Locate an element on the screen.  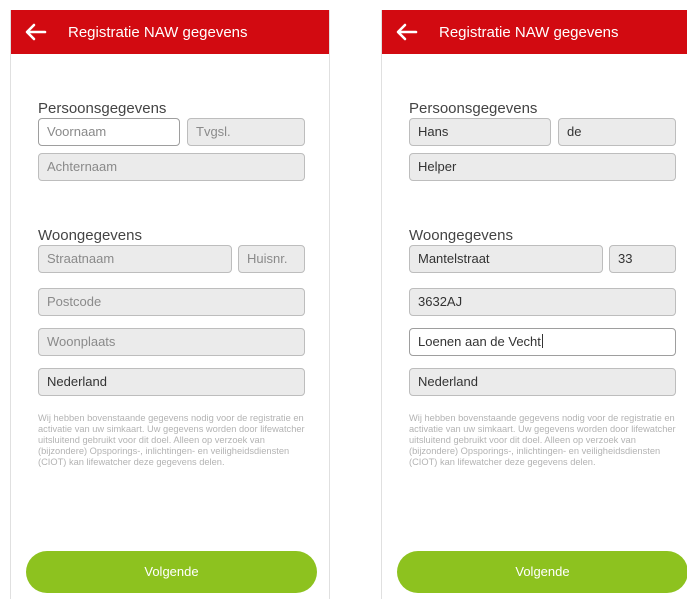
achternaam-field: Helper is located at coordinates (542, 167).